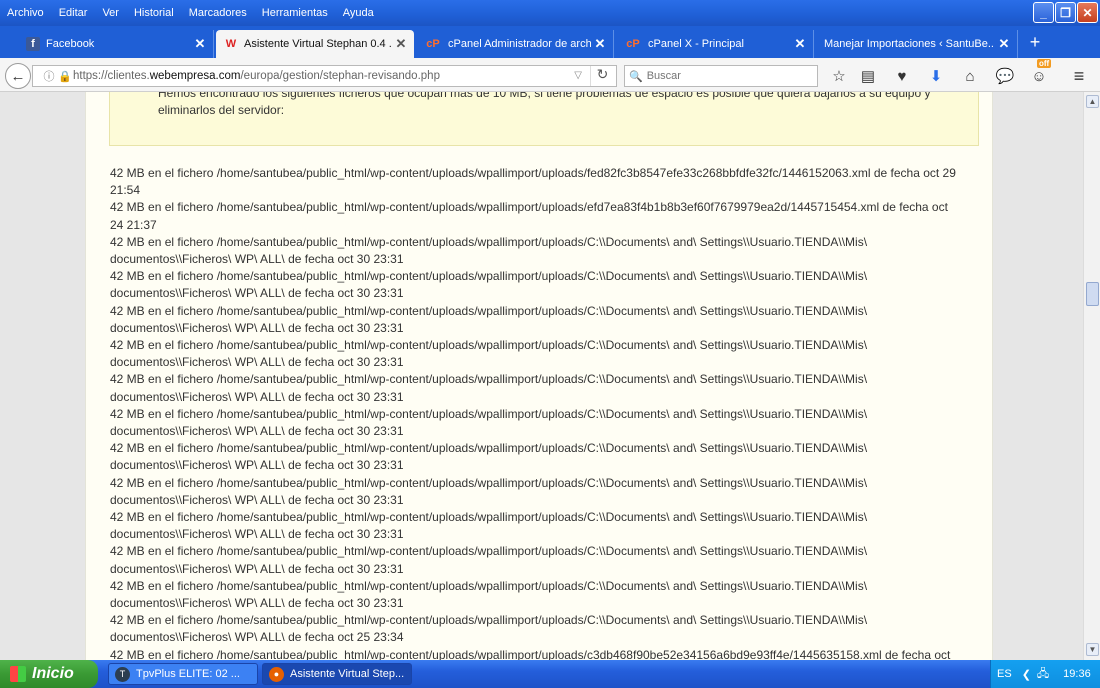 The height and width of the screenshot is (688, 1100). Describe the element at coordinates (73, 13) in the screenshot. I see `menu-editar: Editar` at that location.